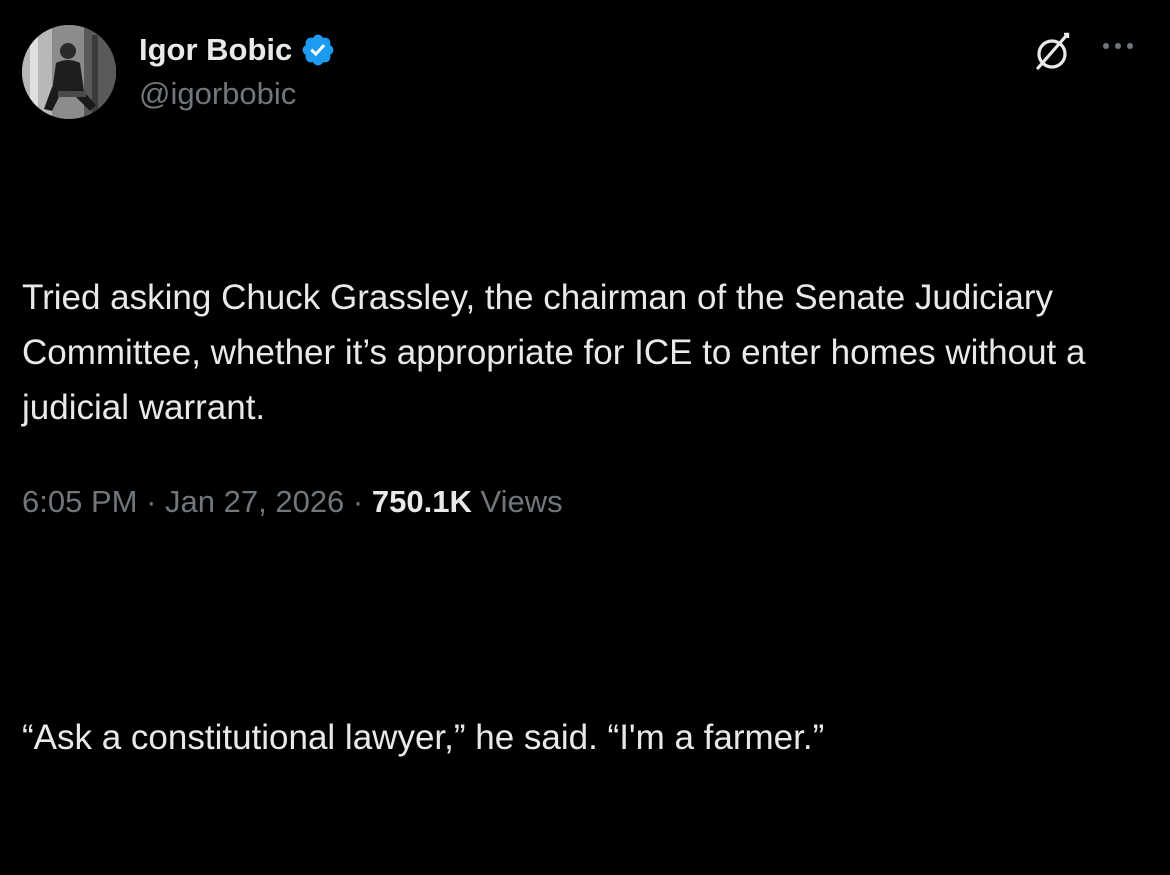 This screenshot has height=875, width=1170. I want to click on avatar, so click(69, 72).